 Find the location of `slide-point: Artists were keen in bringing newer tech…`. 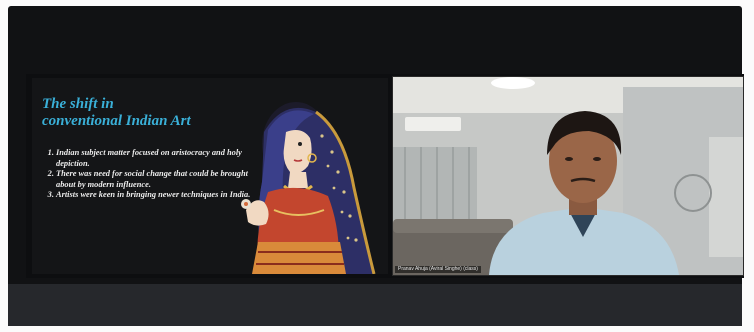

slide-point: Artists were keen in bringing newer tech… is located at coordinates (154, 195).